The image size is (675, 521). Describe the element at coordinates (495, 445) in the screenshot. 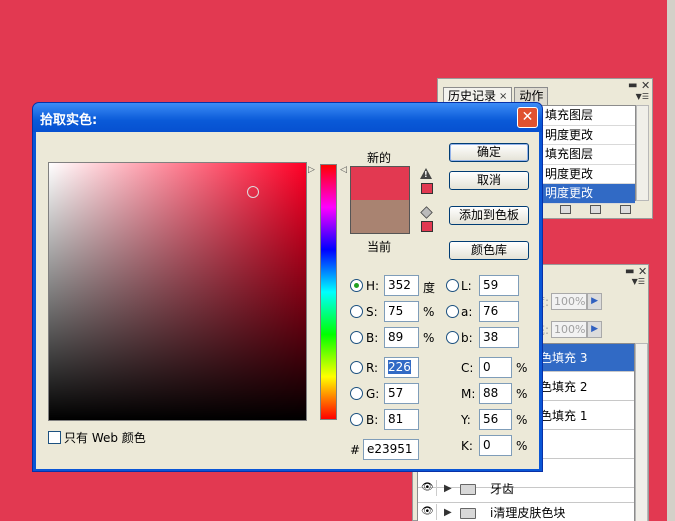

I see `black-input: 0` at that location.